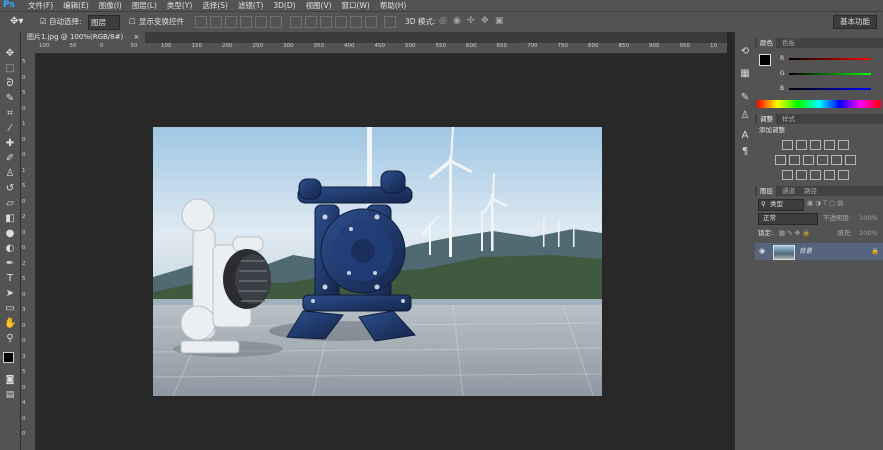 This screenshot has height=450, width=883. What do you see at coordinates (10, 234) in the screenshot?
I see `blur-tool-icon: ●` at bounding box center [10, 234].